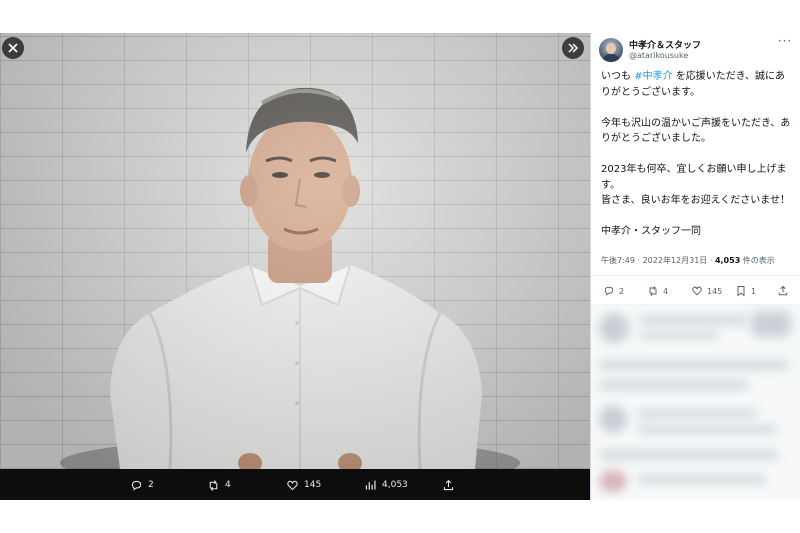  What do you see at coordinates (695, 275) in the screenshot?
I see `divider` at bounding box center [695, 275].